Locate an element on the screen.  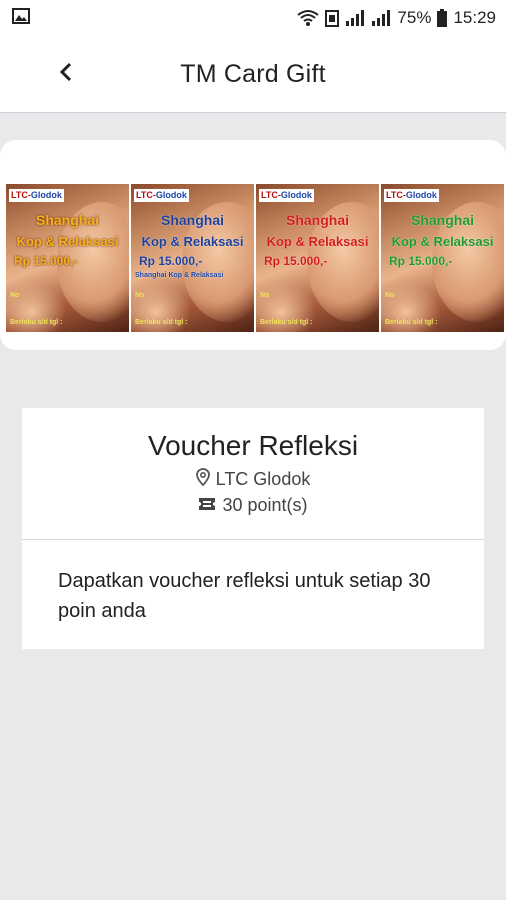
ticket-icon is located at coordinates (207, 505).